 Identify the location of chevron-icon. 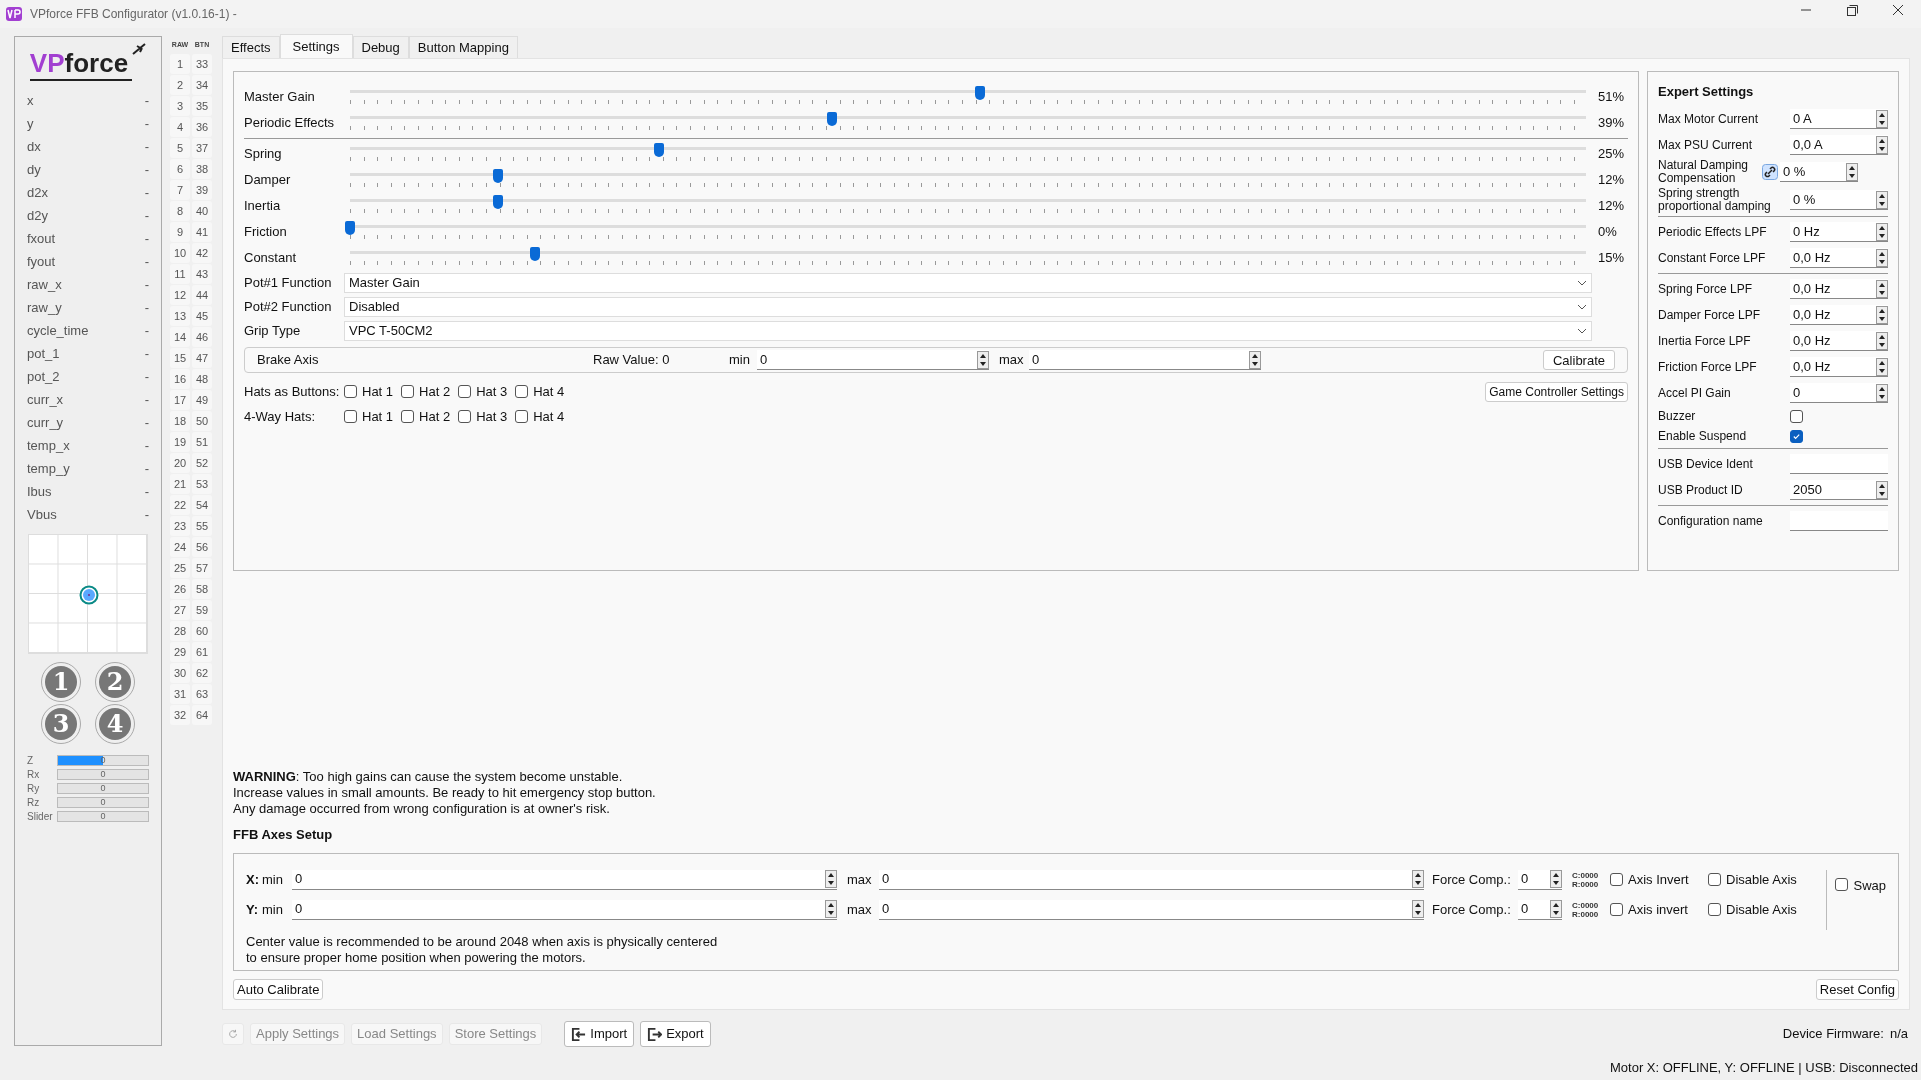
(1582, 331).